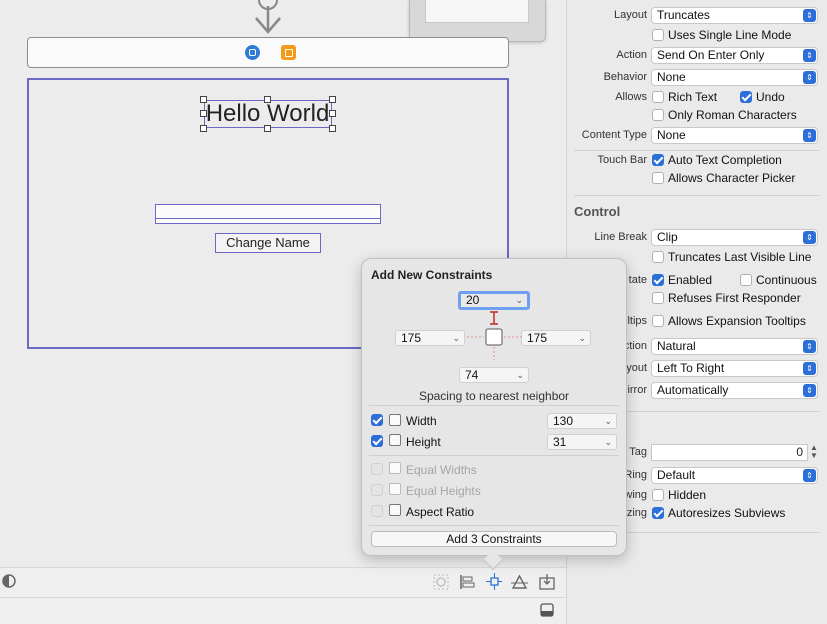  What do you see at coordinates (690, 280) in the screenshot?
I see `enabled-label: Enabled` at bounding box center [690, 280].